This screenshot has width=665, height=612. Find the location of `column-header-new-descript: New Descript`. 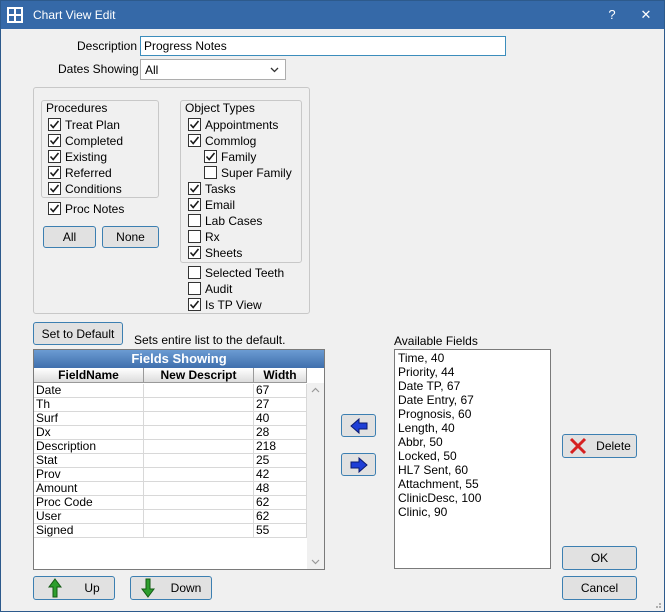

column-header-new-descript: New Descript is located at coordinates (199, 375).